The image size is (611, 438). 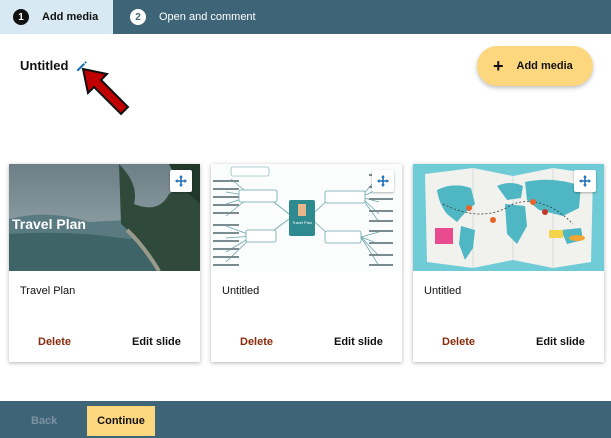 What do you see at coordinates (104, 217) in the screenshot?
I see `card-thumbnail-photo: Travel Plan` at bounding box center [104, 217].